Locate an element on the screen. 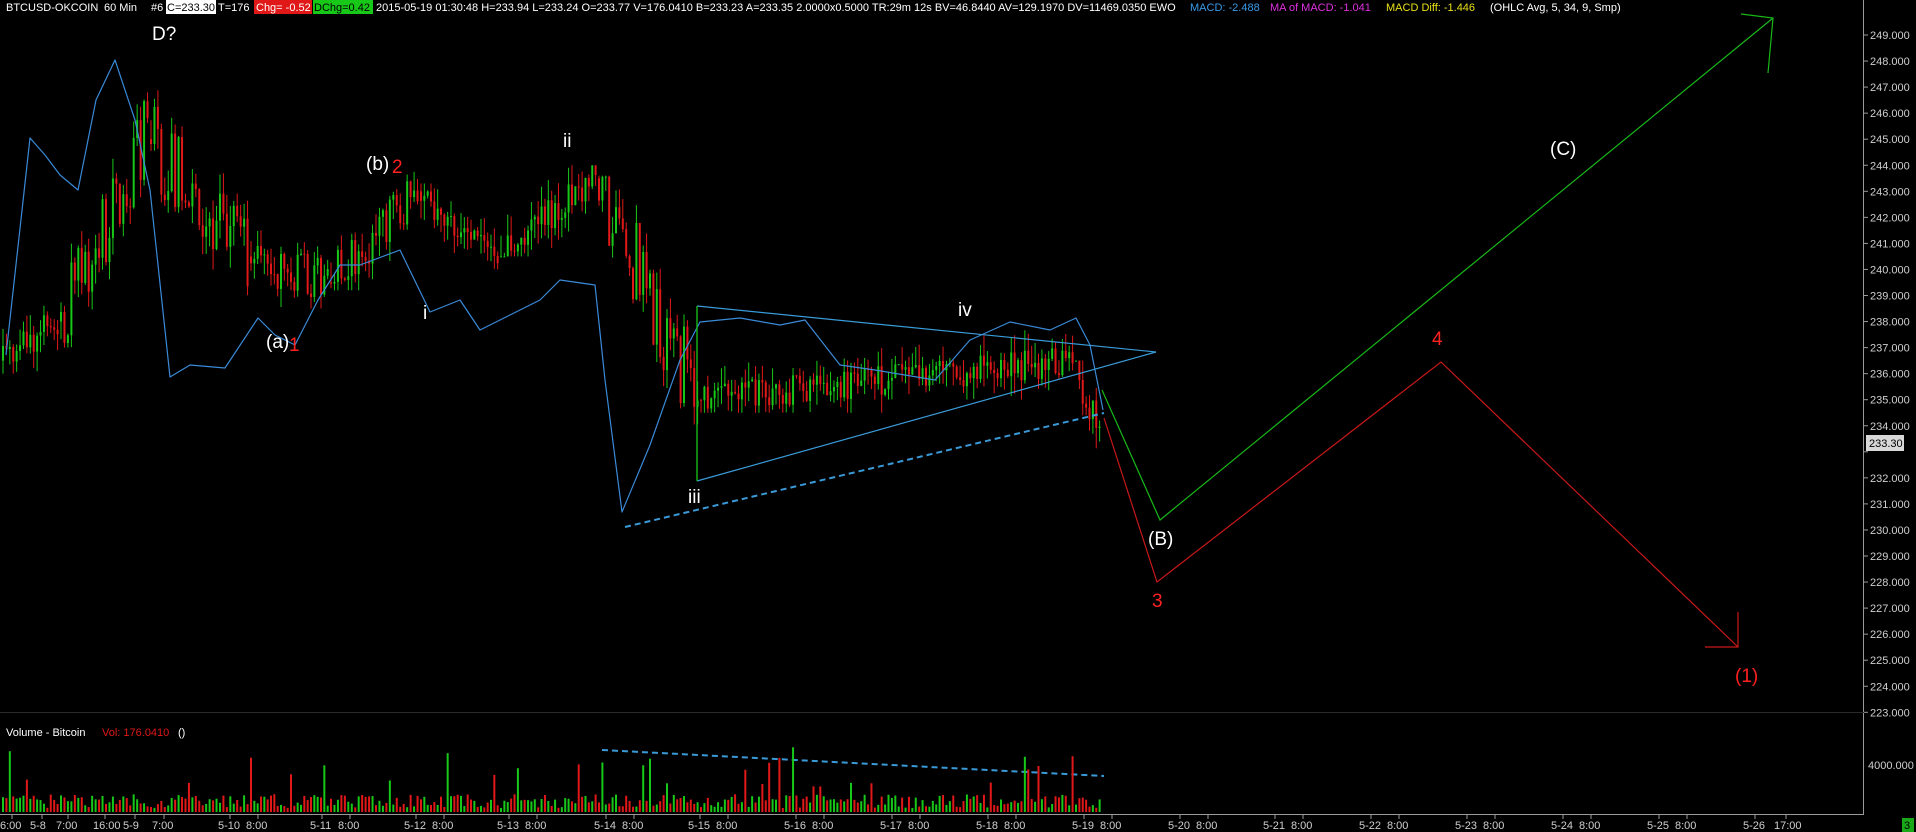  price-tick-label: 244.000 is located at coordinates (1890, 166).